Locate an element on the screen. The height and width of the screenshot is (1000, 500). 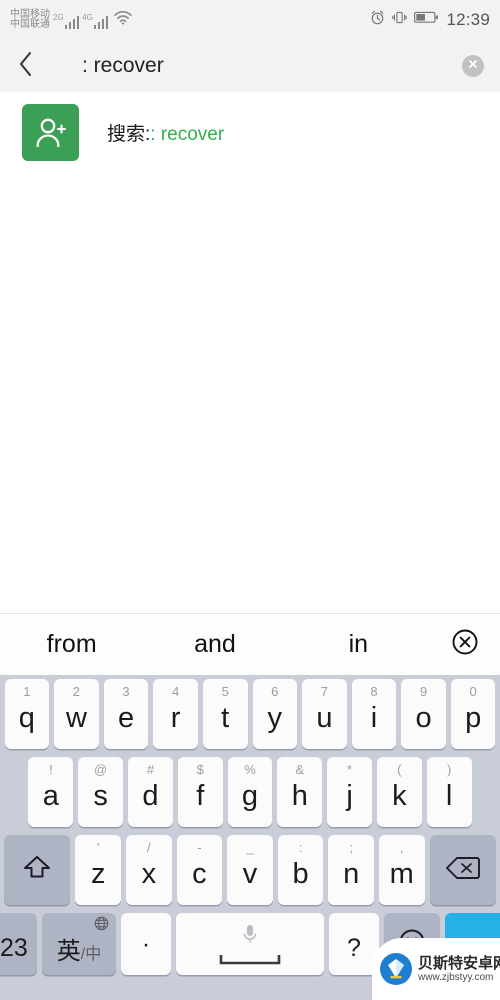
period-key: · is located at coordinates (146, 944).